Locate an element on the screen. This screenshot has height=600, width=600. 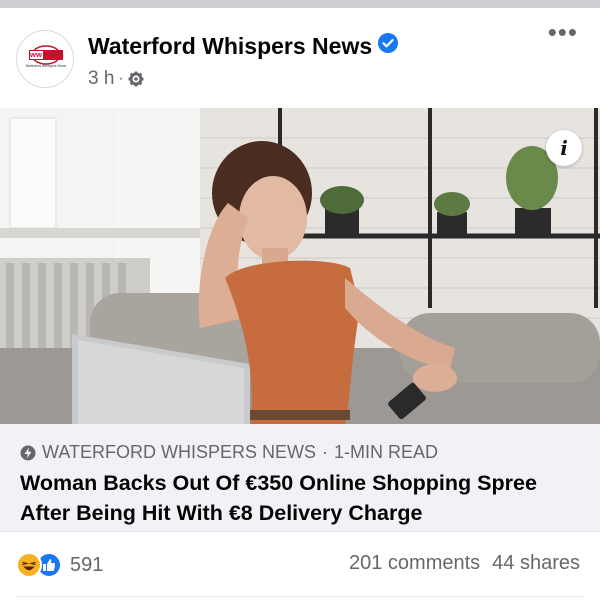
avatar-logo-text: ww news is located at coordinates (47, 54).